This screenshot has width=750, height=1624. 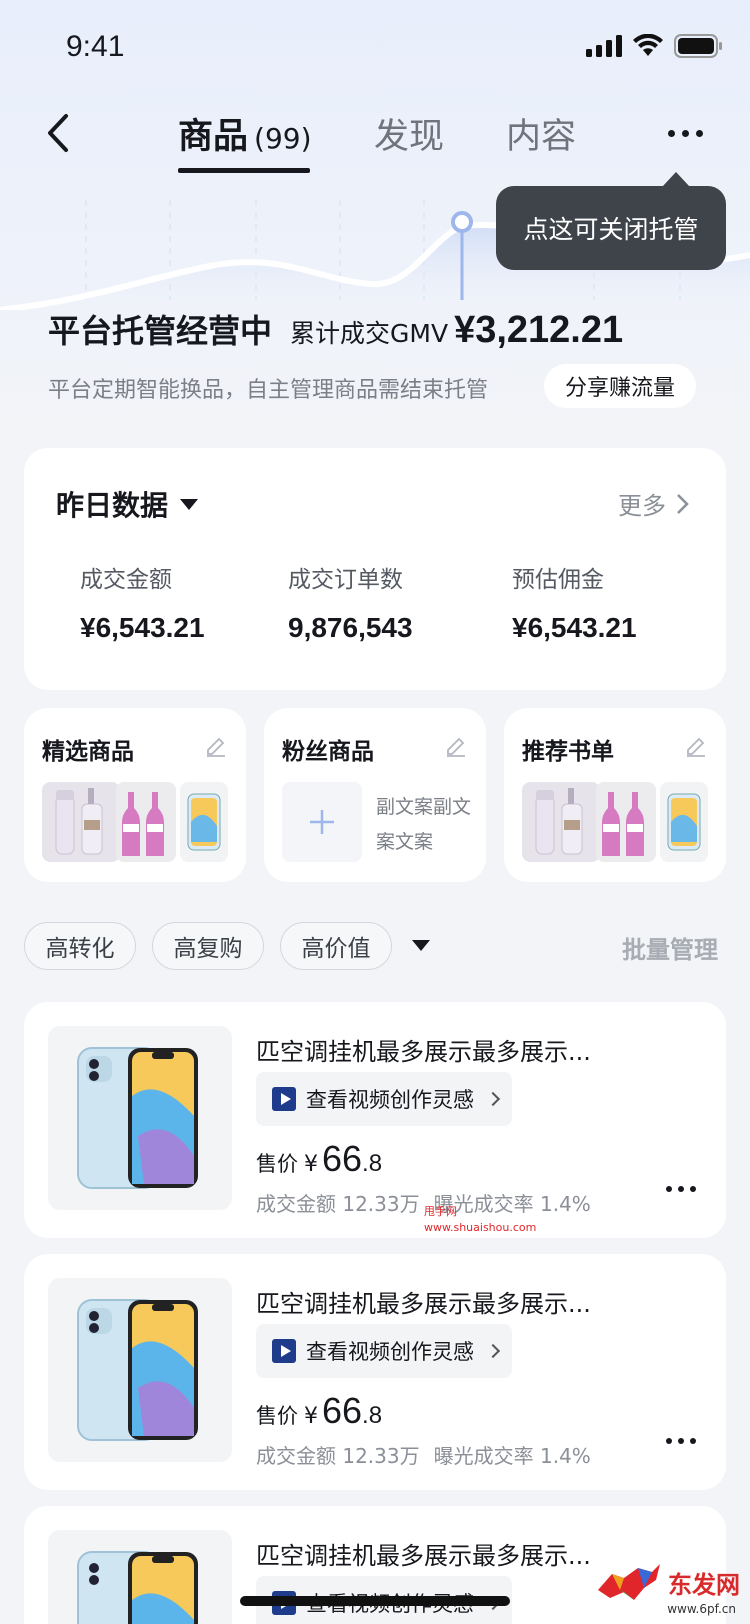 I want to click on caret-down-icon, so click(x=189, y=504).